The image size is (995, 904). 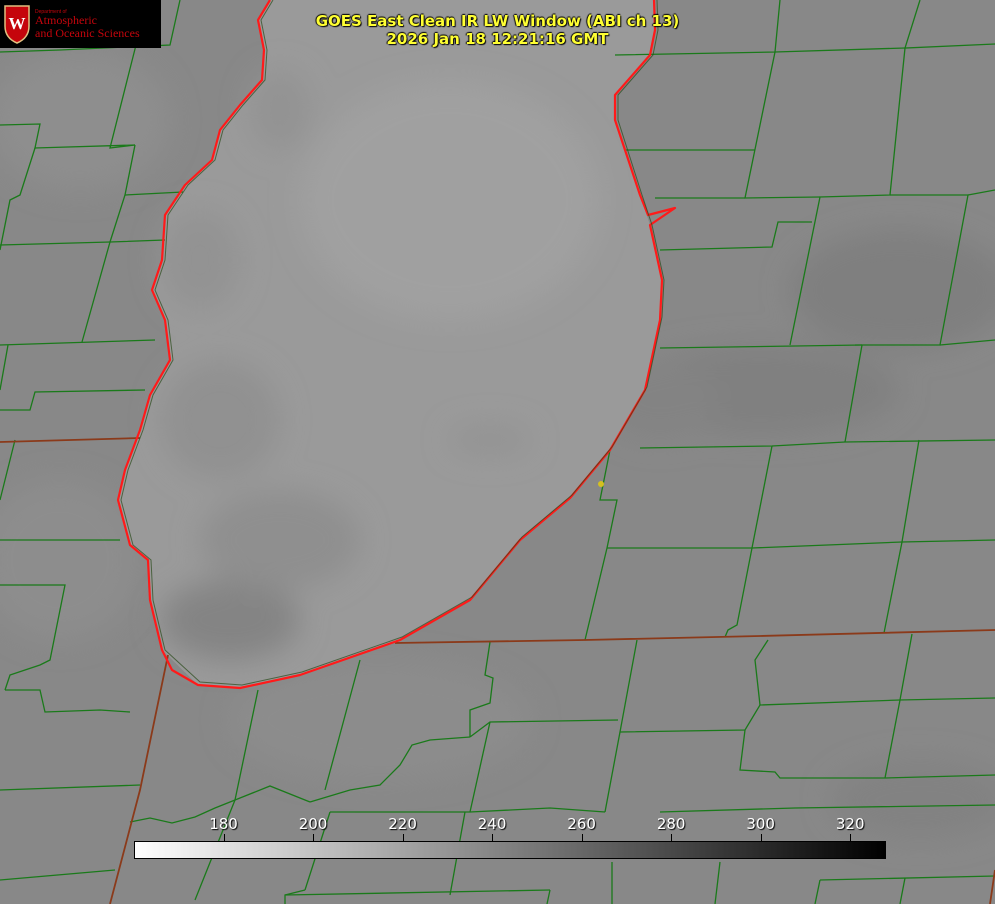 What do you see at coordinates (313, 824) in the screenshot?
I see `colorbar-tick-label: 200` at bounding box center [313, 824].